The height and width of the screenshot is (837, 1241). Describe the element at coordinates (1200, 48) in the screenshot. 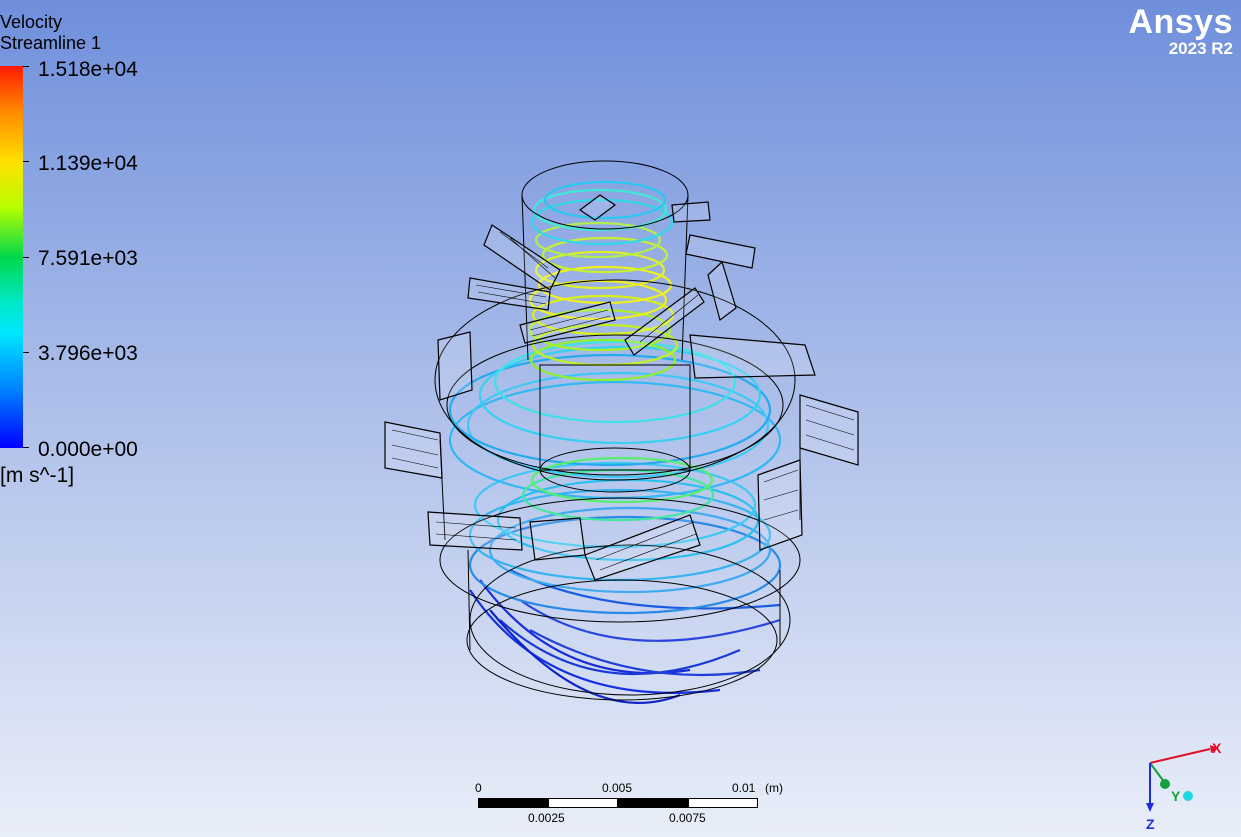

I see `brand-version: 2023 R2` at that location.